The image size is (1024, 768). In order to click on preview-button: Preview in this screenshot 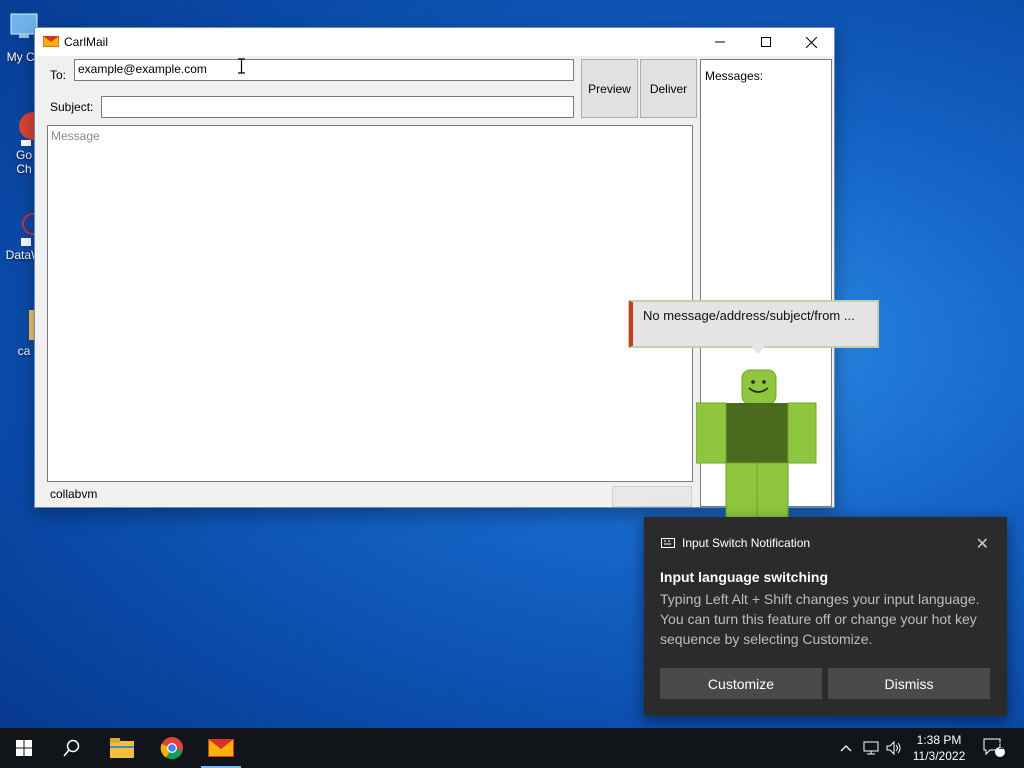, I will do `click(609, 88)`.